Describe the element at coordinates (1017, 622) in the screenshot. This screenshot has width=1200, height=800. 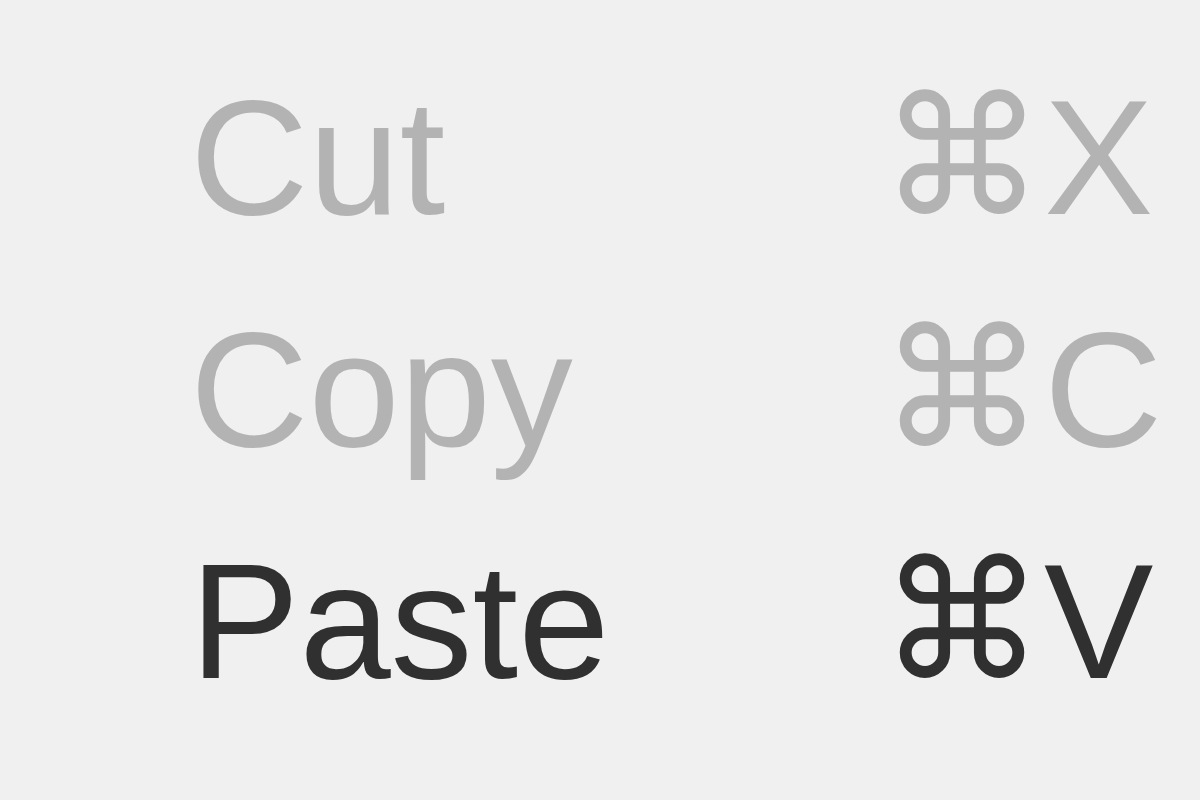
I see `shortcut-text: ⌘V` at that location.